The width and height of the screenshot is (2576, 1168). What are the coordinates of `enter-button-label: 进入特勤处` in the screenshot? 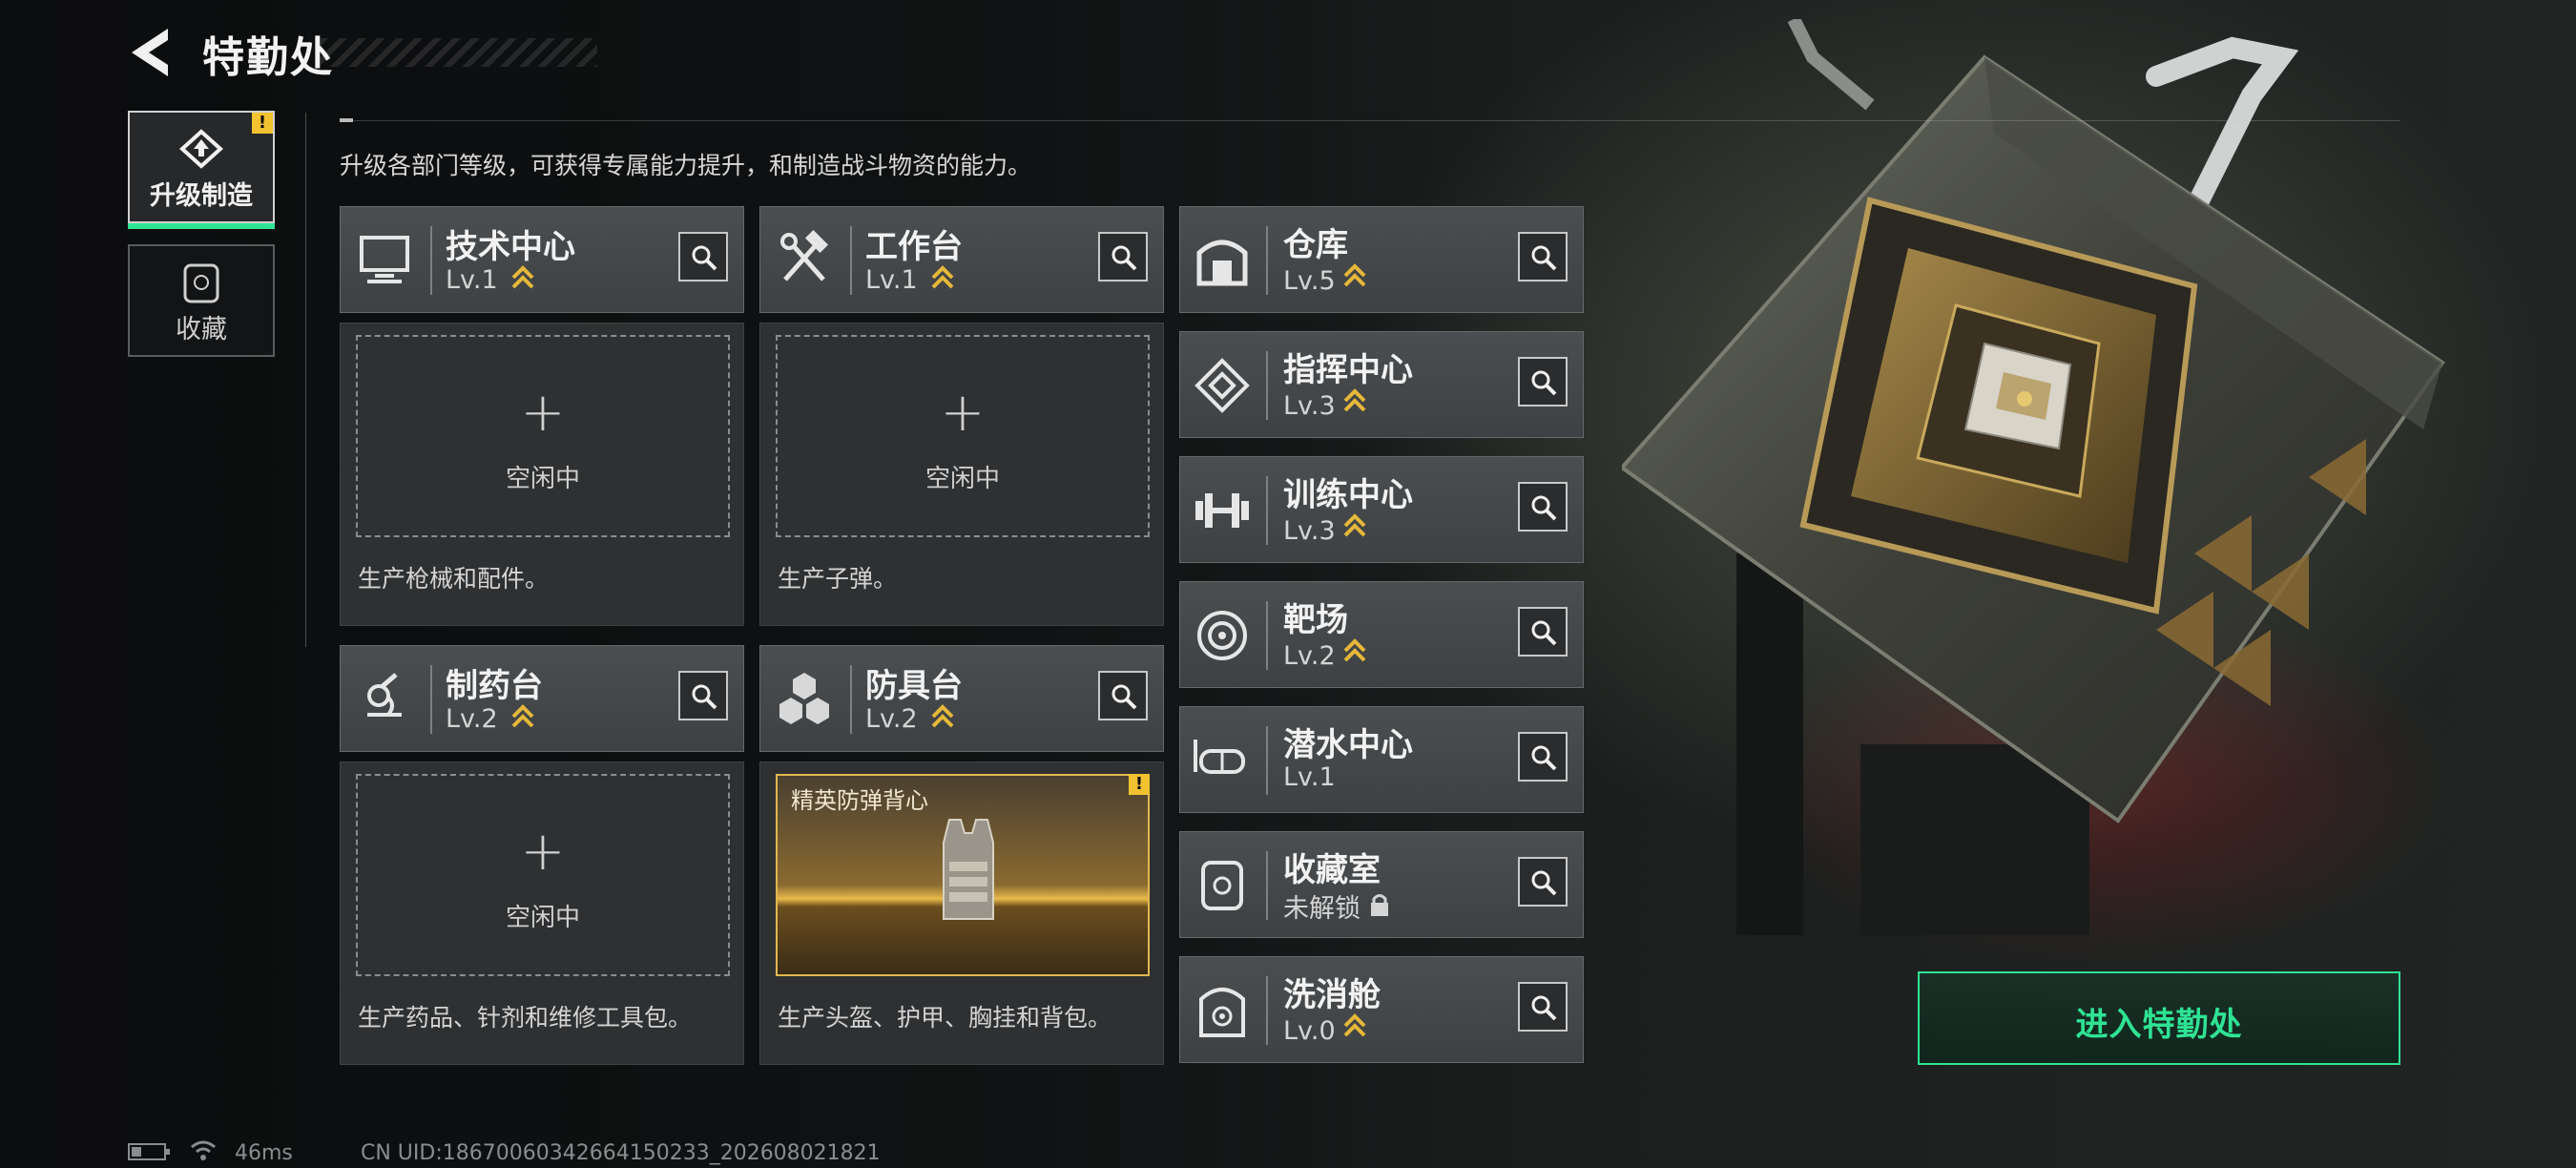 It's located at (2159, 1025).